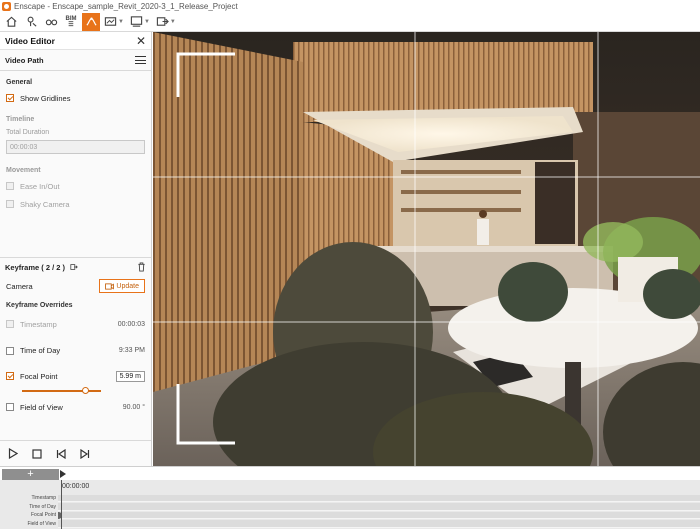 The image size is (700, 529). I want to click on play-button, so click(13, 454).